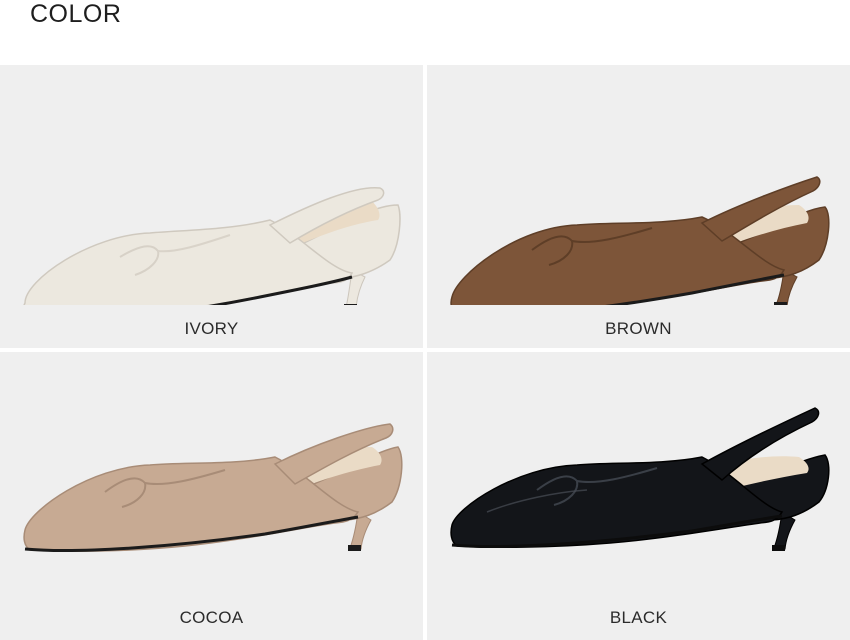  I want to click on color-label-cocoa: COCOA, so click(211, 617).